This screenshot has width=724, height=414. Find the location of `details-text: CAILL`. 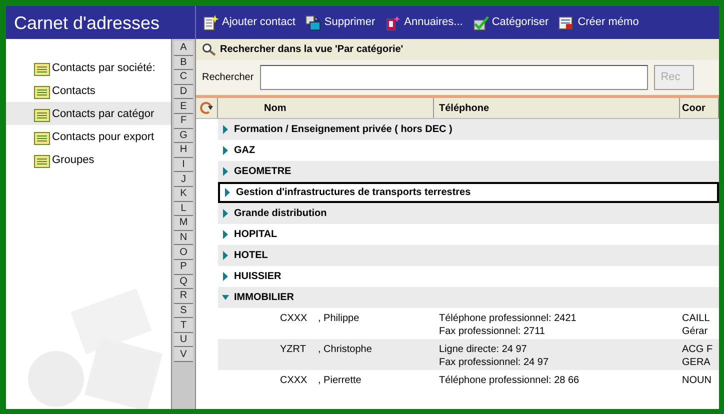

details-text: CAILL is located at coordinates (696, 318).